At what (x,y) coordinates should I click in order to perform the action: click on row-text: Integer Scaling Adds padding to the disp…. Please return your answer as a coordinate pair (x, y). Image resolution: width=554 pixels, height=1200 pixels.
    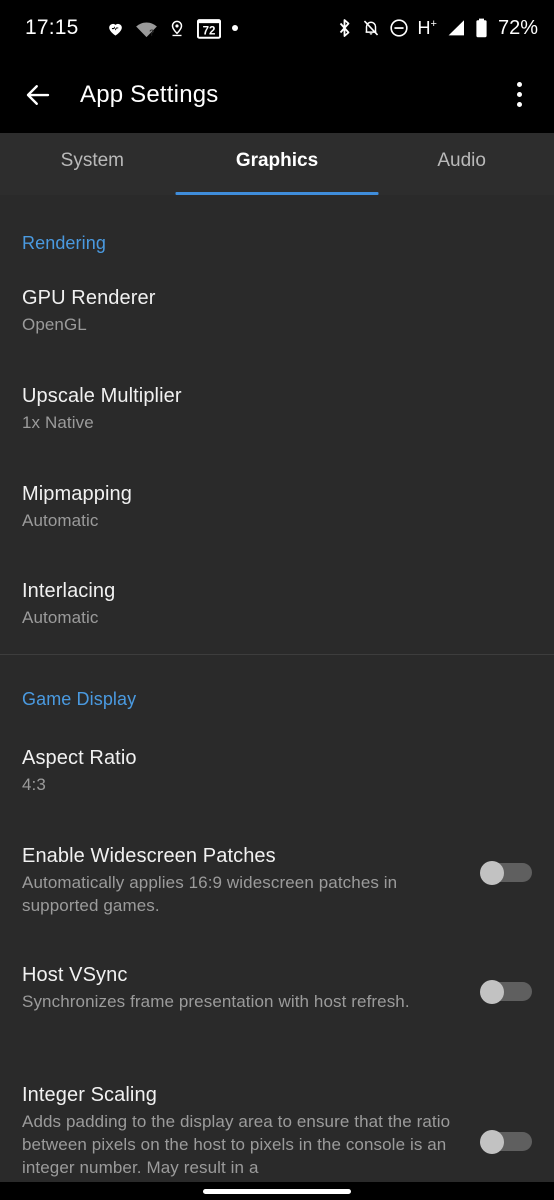
    Looking at the image, I should click on (240, 1132).